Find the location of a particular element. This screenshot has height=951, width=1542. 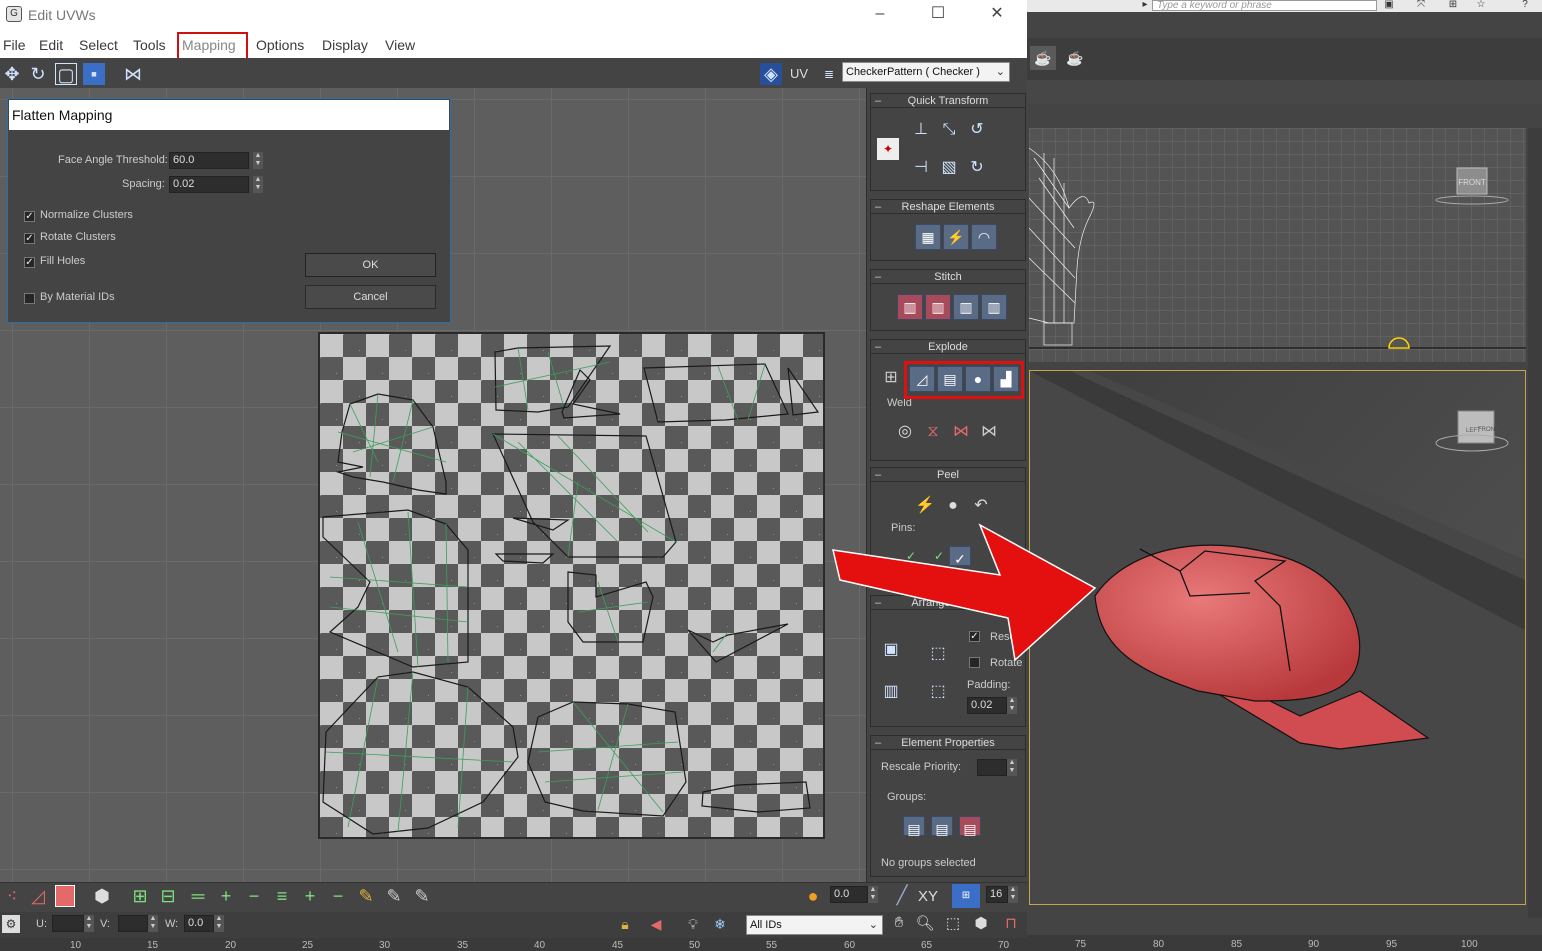

menu-options: Options is located at coordinates (280, 45).